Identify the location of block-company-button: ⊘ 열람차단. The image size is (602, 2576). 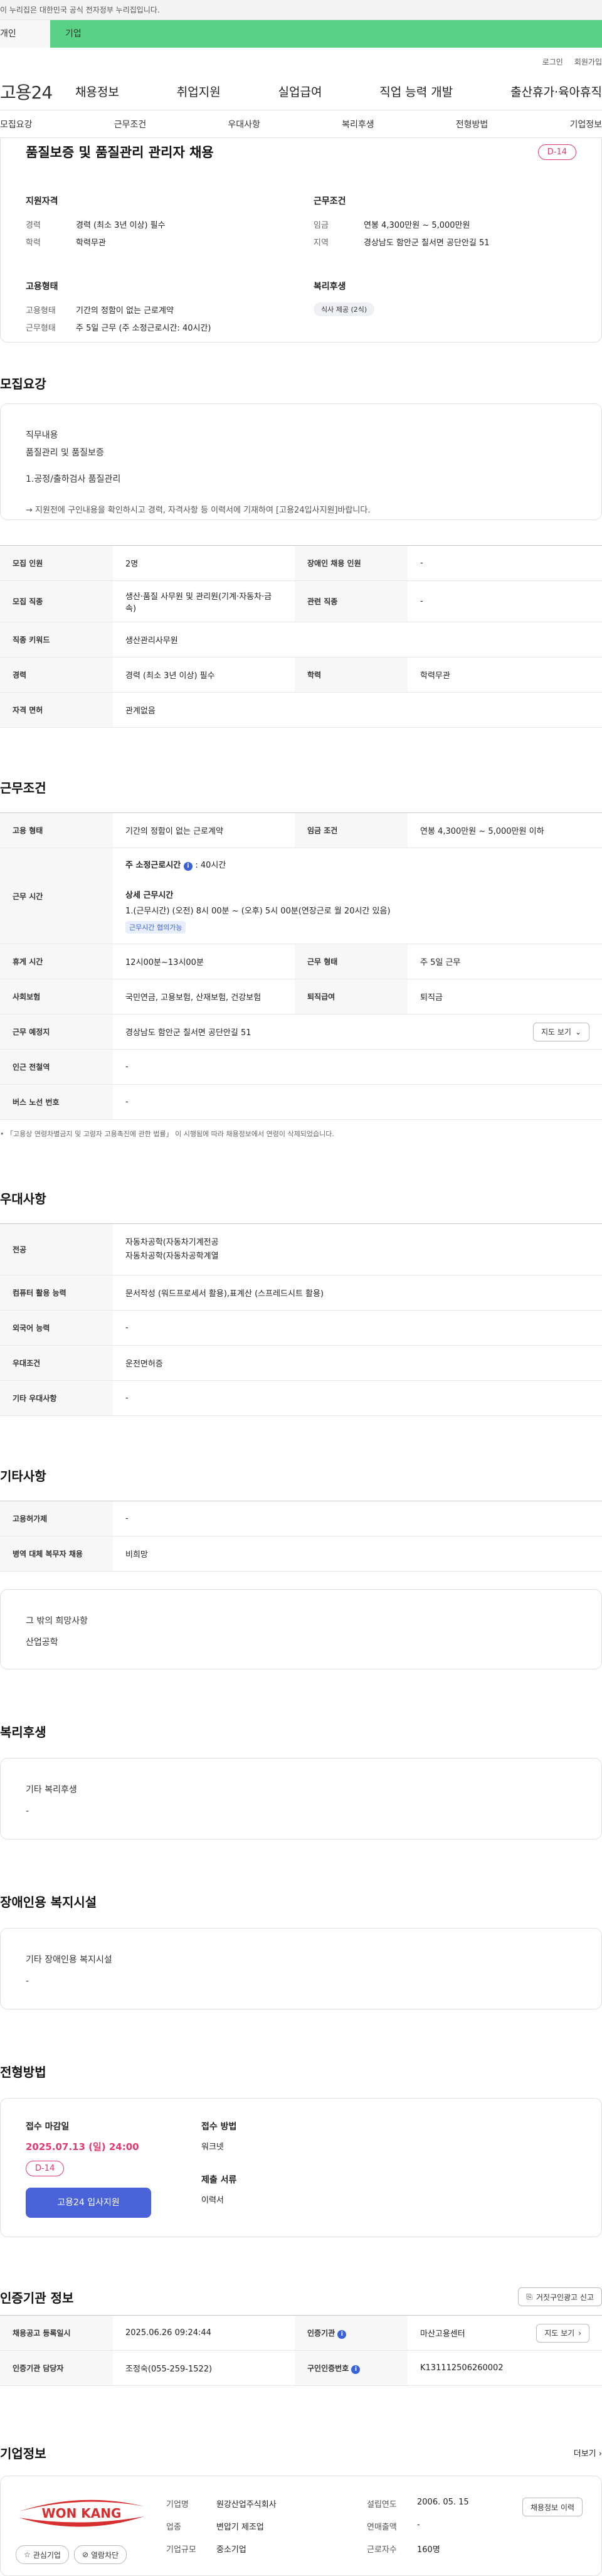
(100, 2554).